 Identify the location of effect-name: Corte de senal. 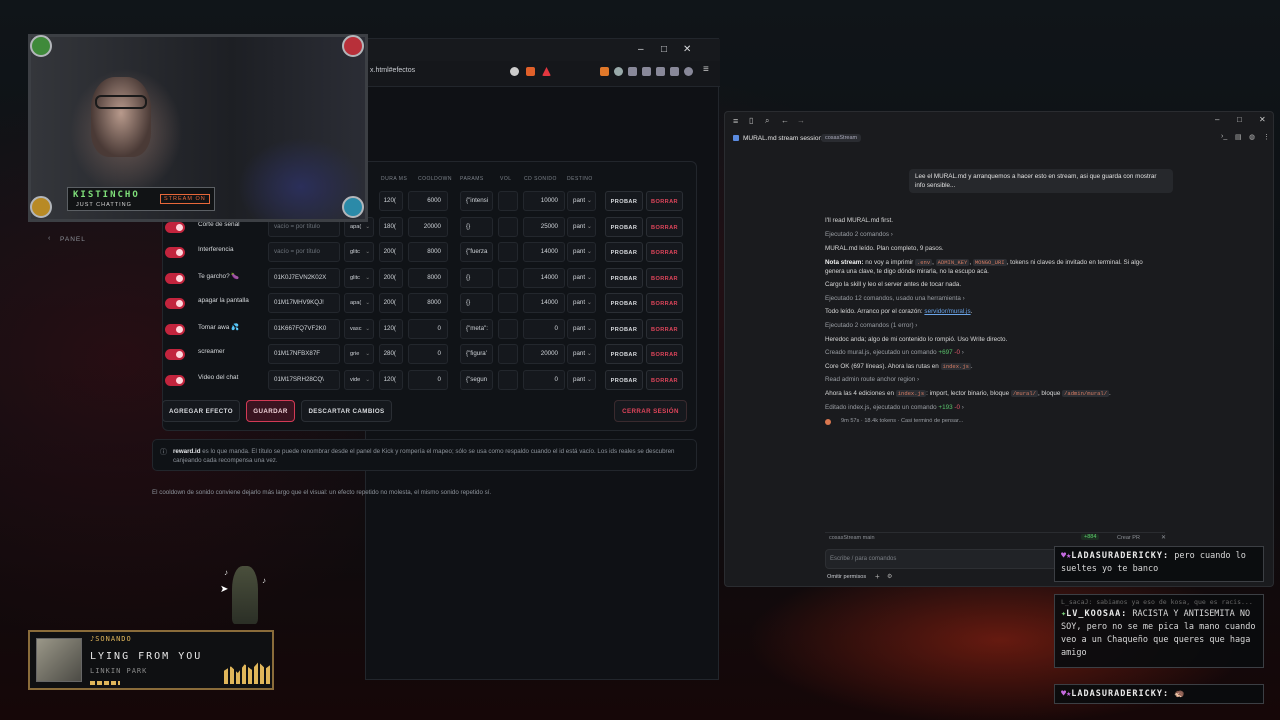
(219, 224).